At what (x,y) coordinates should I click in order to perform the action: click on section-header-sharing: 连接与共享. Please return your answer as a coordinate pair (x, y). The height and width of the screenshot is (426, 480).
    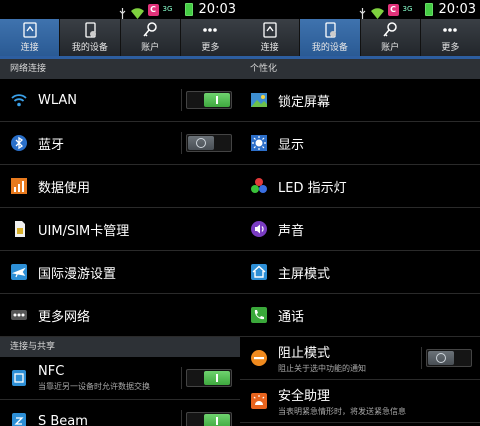
    Looking at the image, I should click on (120, 347).